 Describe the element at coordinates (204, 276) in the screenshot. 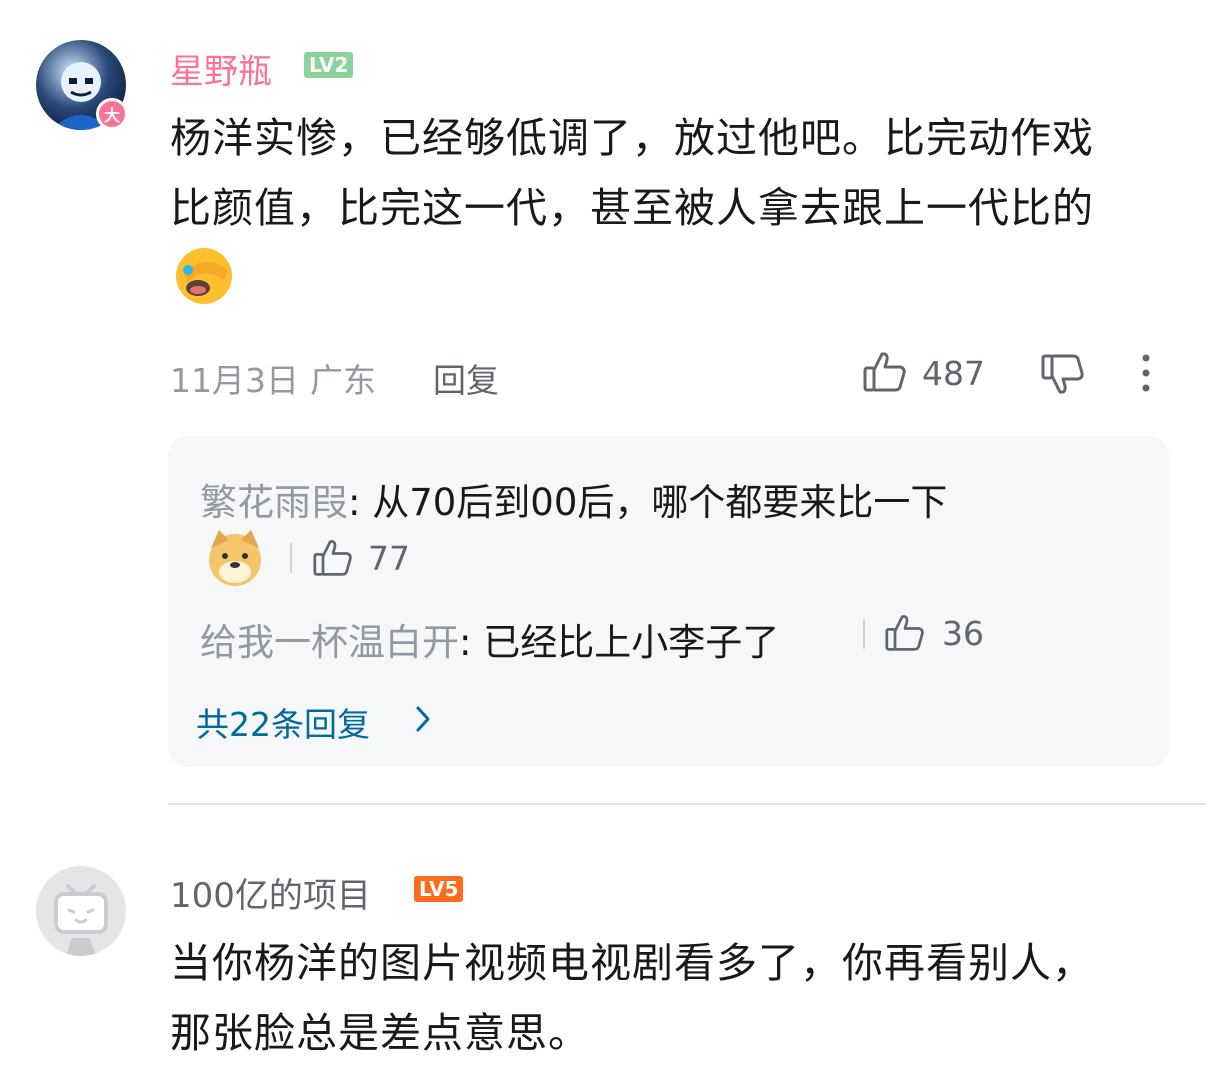

I see `face-palm-emoji` at that location.